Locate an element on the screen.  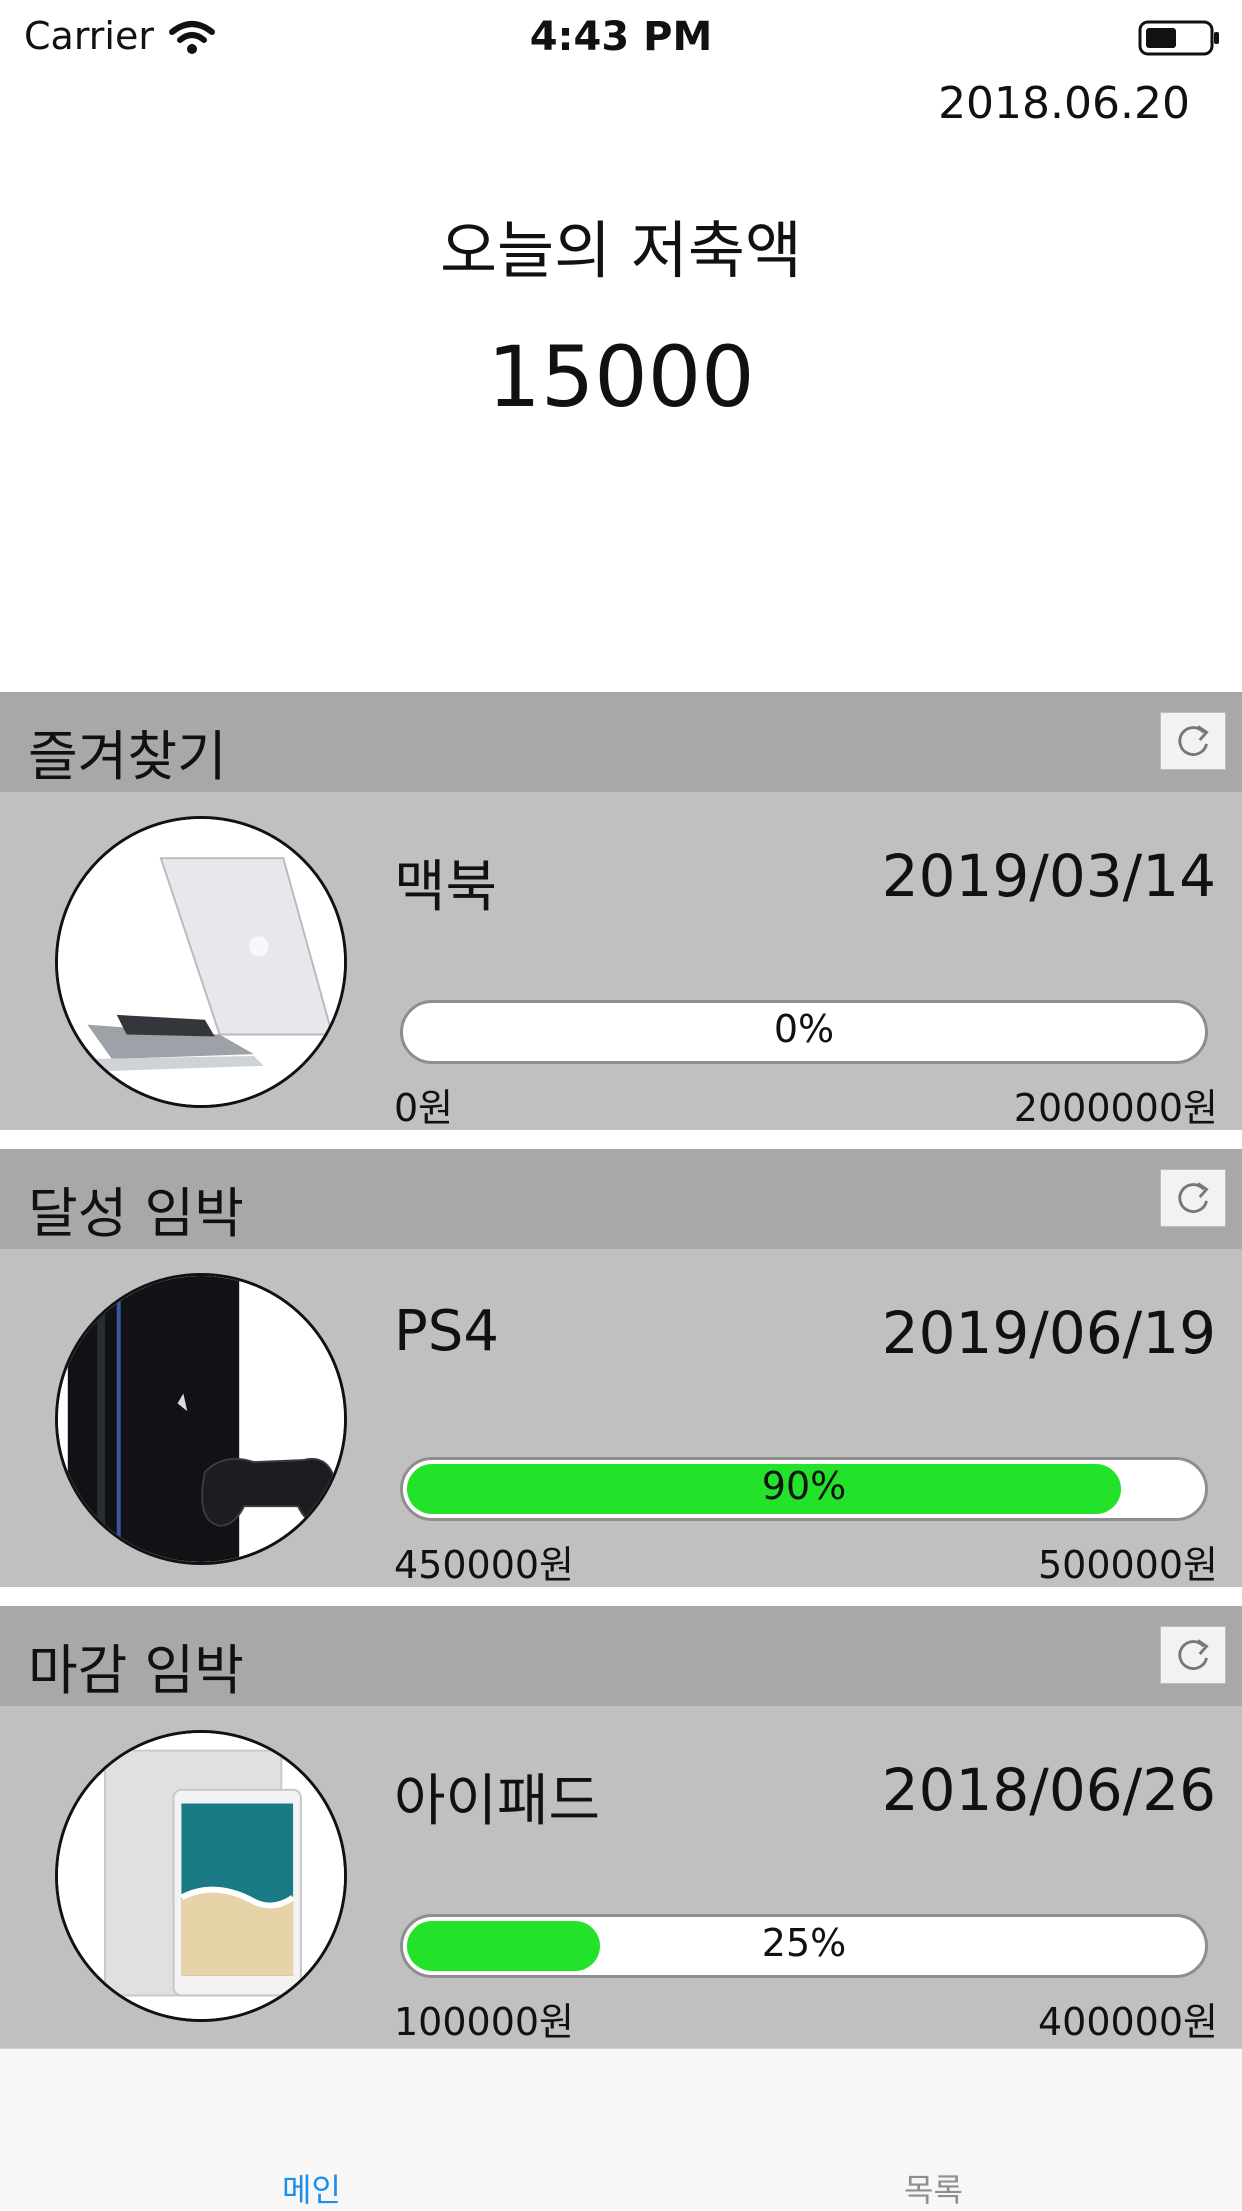
progress-bar: 25% is located at coordinates (804, 1946).